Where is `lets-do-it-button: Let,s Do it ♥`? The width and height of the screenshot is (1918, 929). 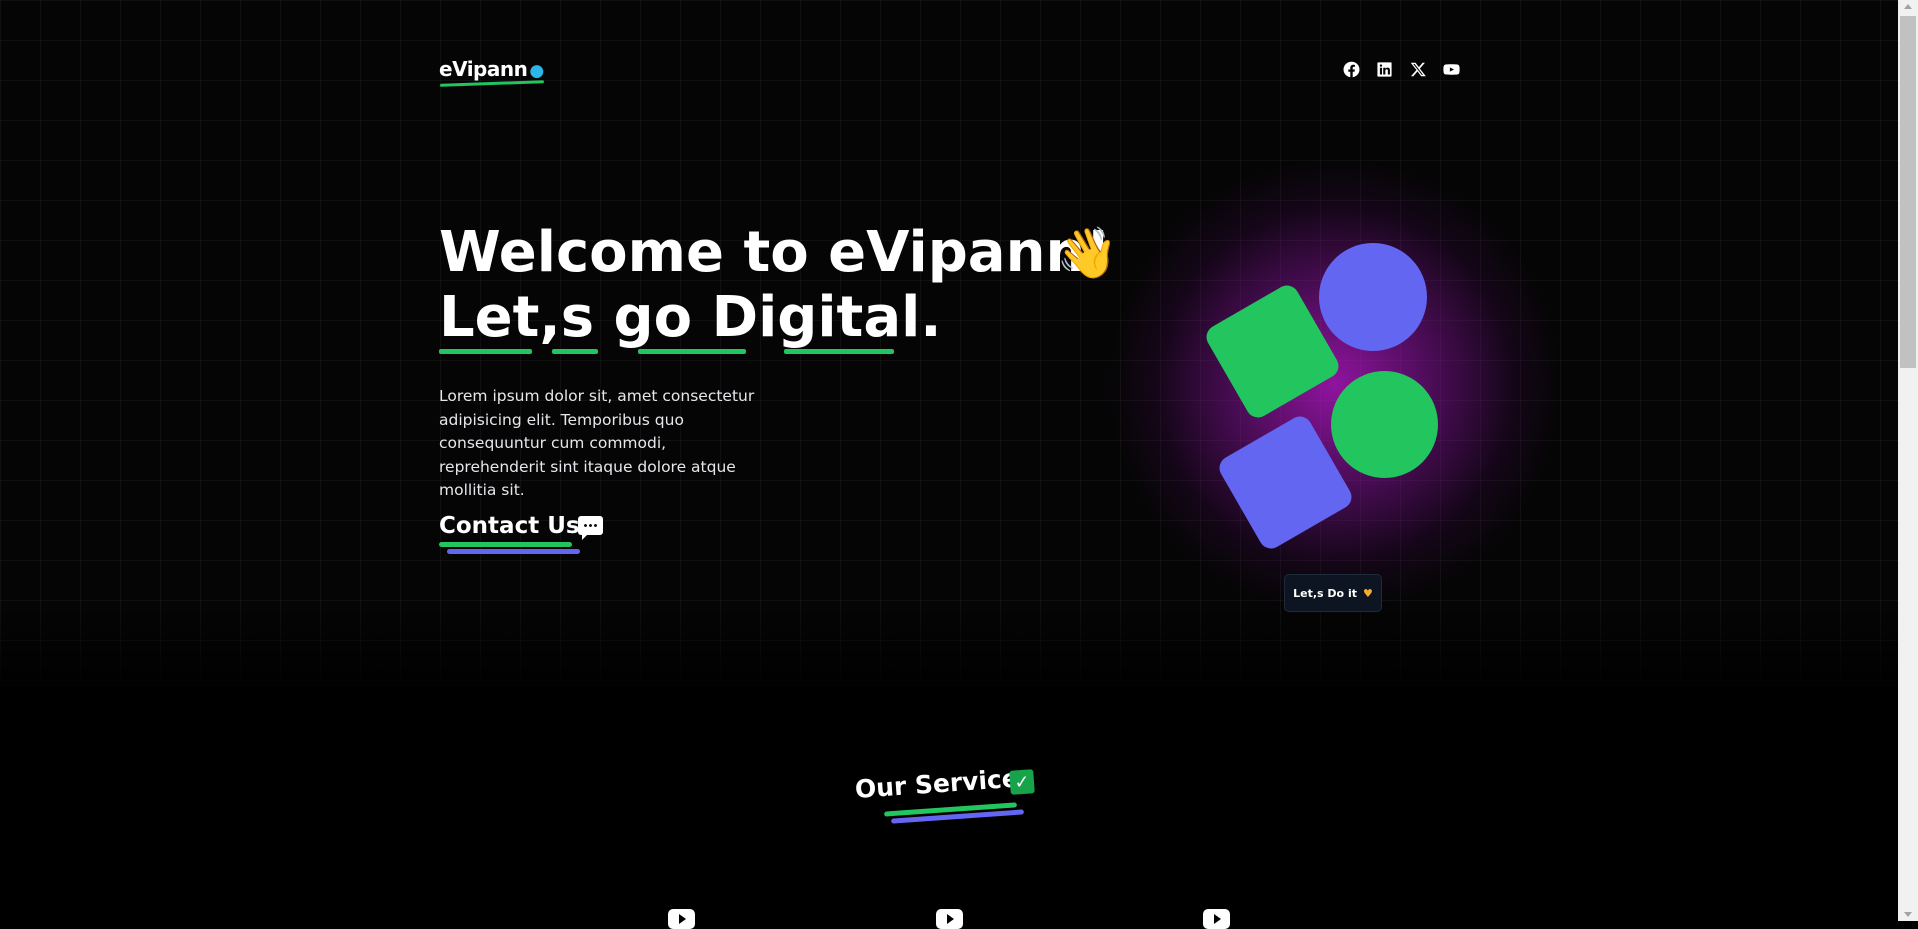
lets-do-it-button: Let,s Do it ♥ is located at coordinates (1333, 593).